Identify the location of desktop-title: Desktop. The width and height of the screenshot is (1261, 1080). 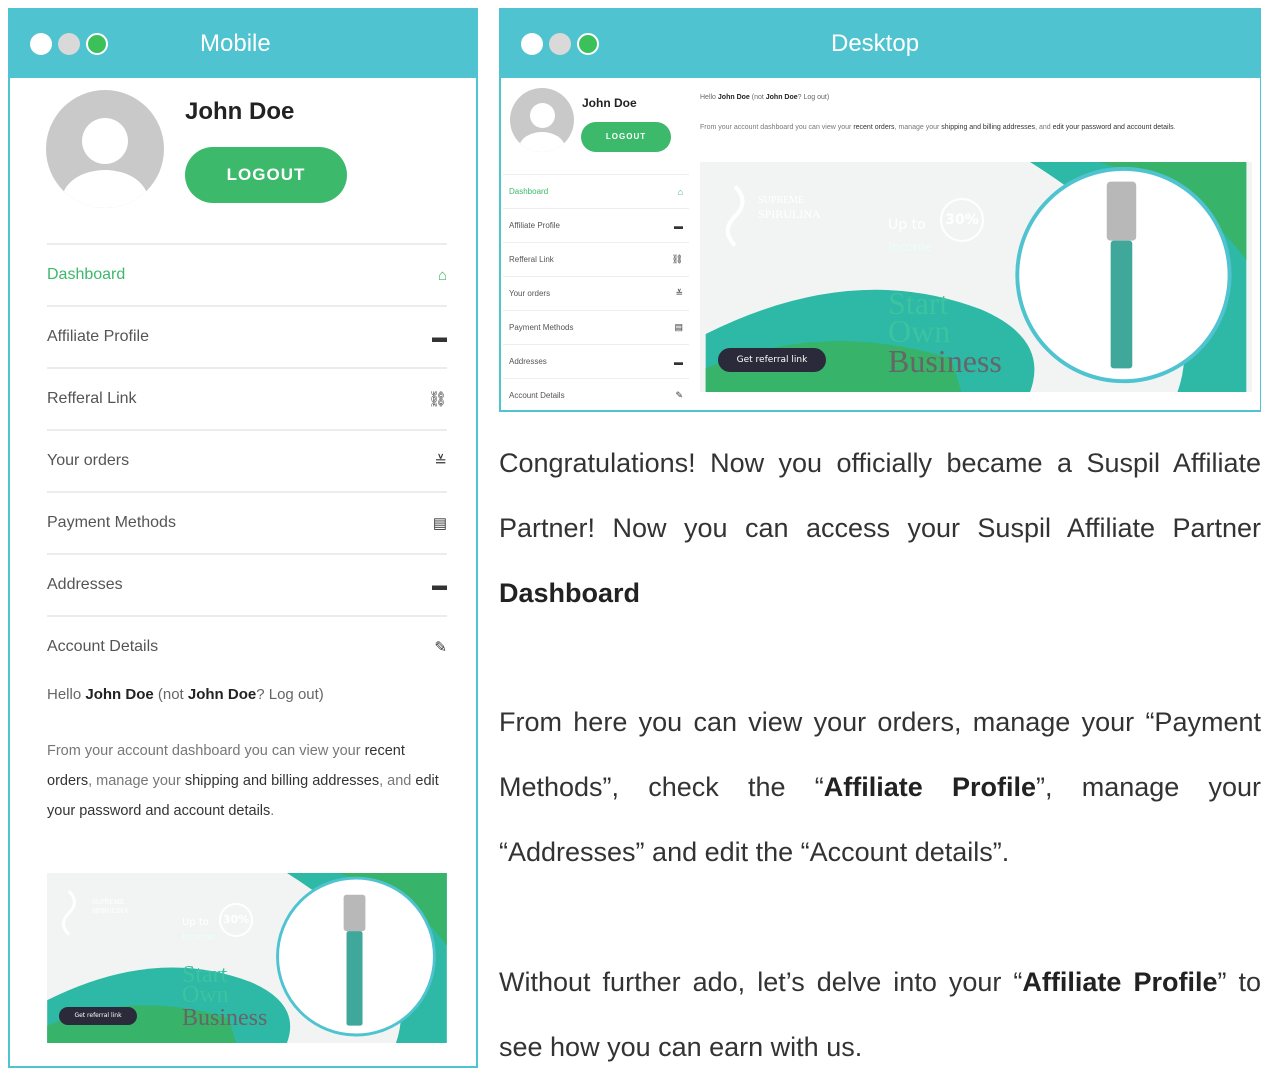
(875, 43).